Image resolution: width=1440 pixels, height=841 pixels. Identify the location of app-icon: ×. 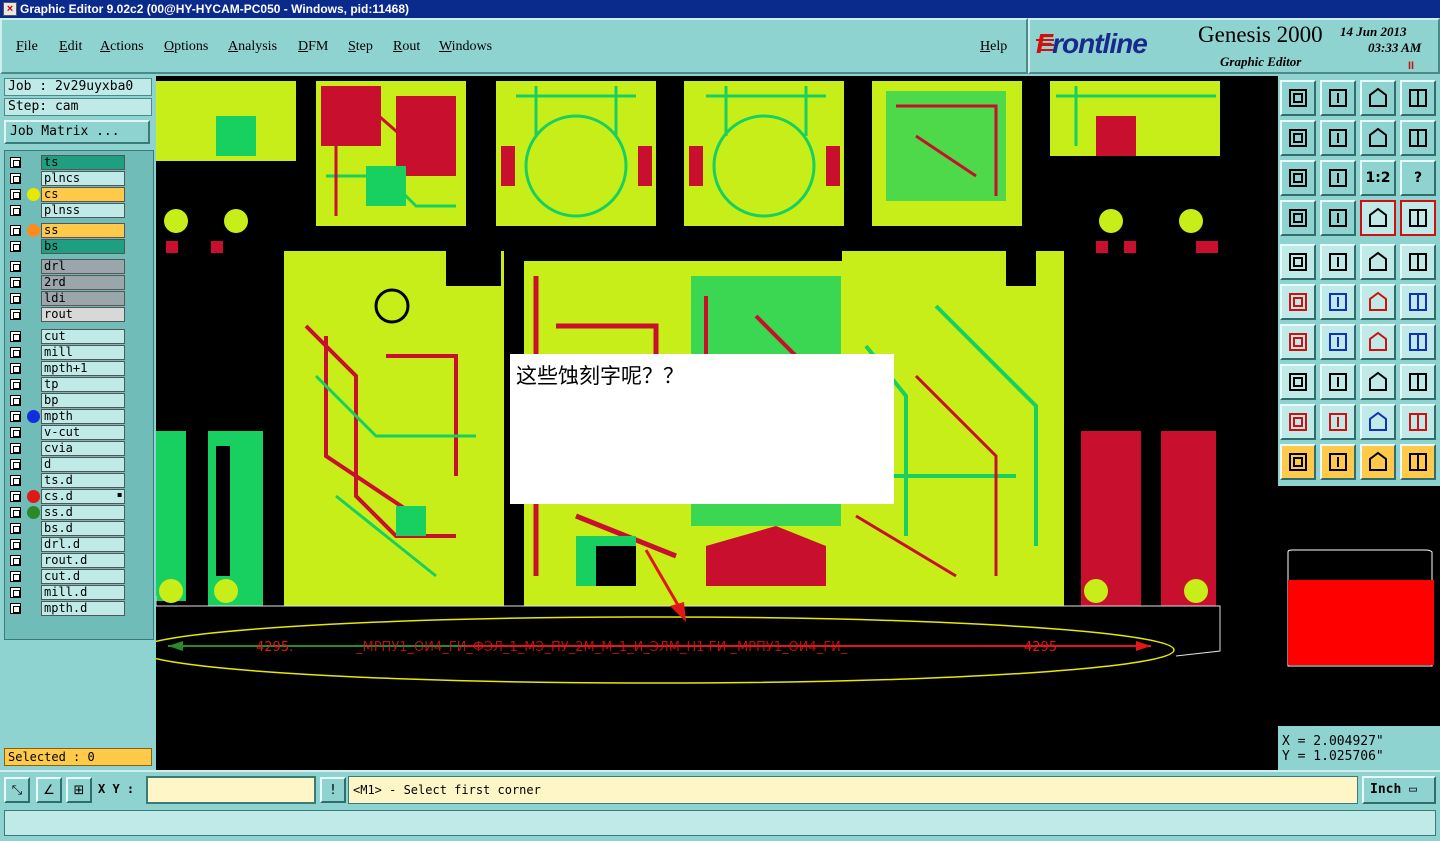
(10, 9).